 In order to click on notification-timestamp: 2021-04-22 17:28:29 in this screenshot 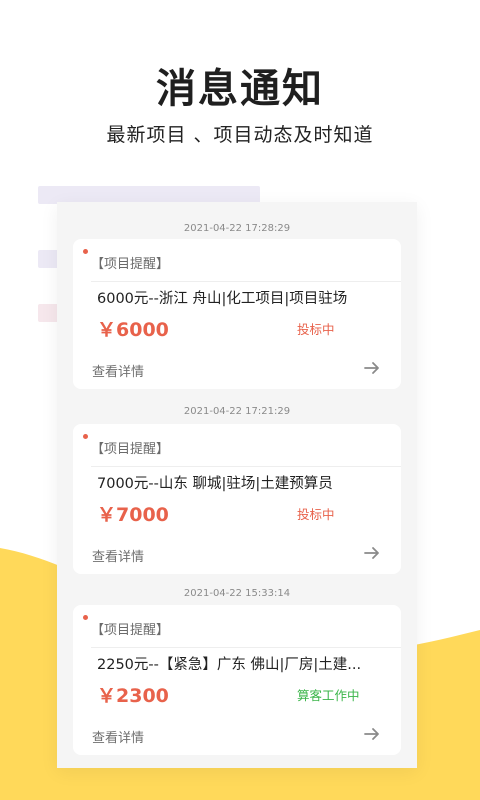, I will do `click(237, 228)`.